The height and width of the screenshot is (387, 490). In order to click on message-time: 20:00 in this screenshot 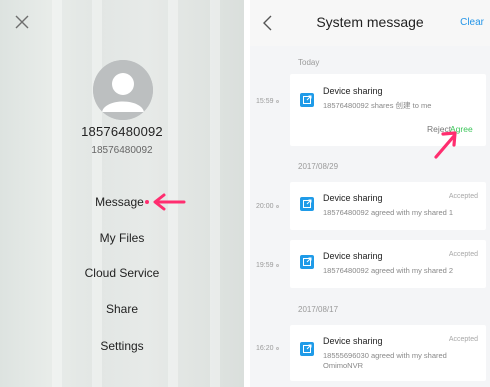, I will do `click(267, 206)`.